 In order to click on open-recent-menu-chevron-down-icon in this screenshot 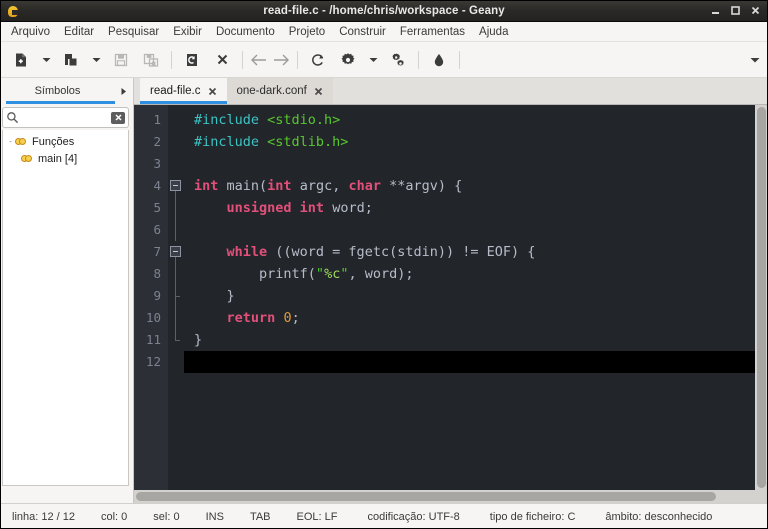, I will do `click(96, 60)`.